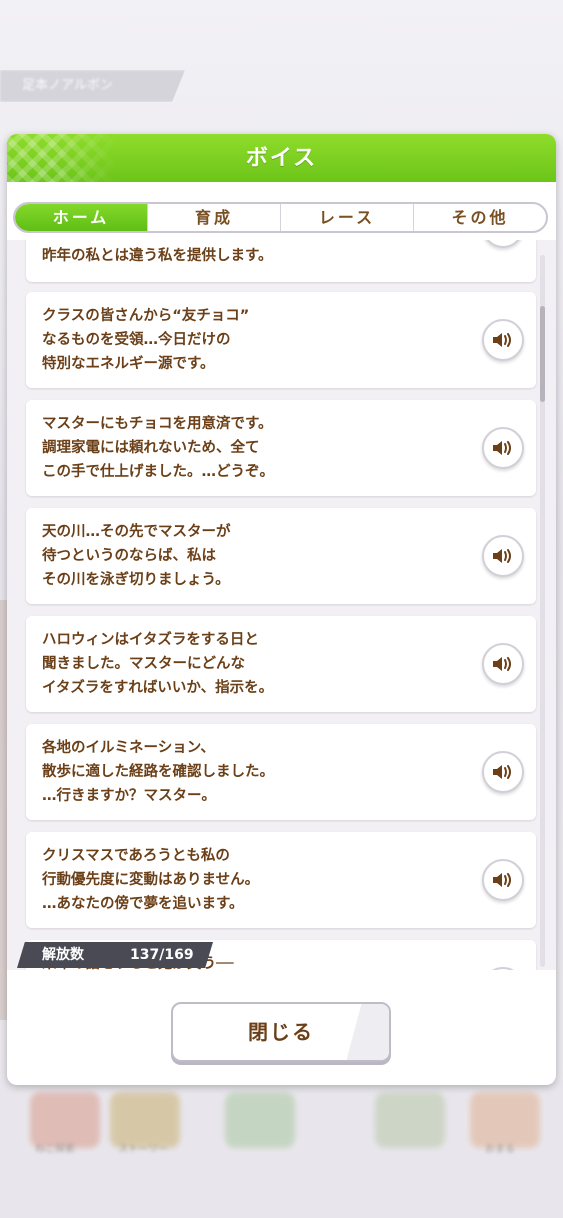 Image resolution: width=563 pixels, height=1218 pixels. I want to click on dialog-header: ボイス, so click(281, 158).